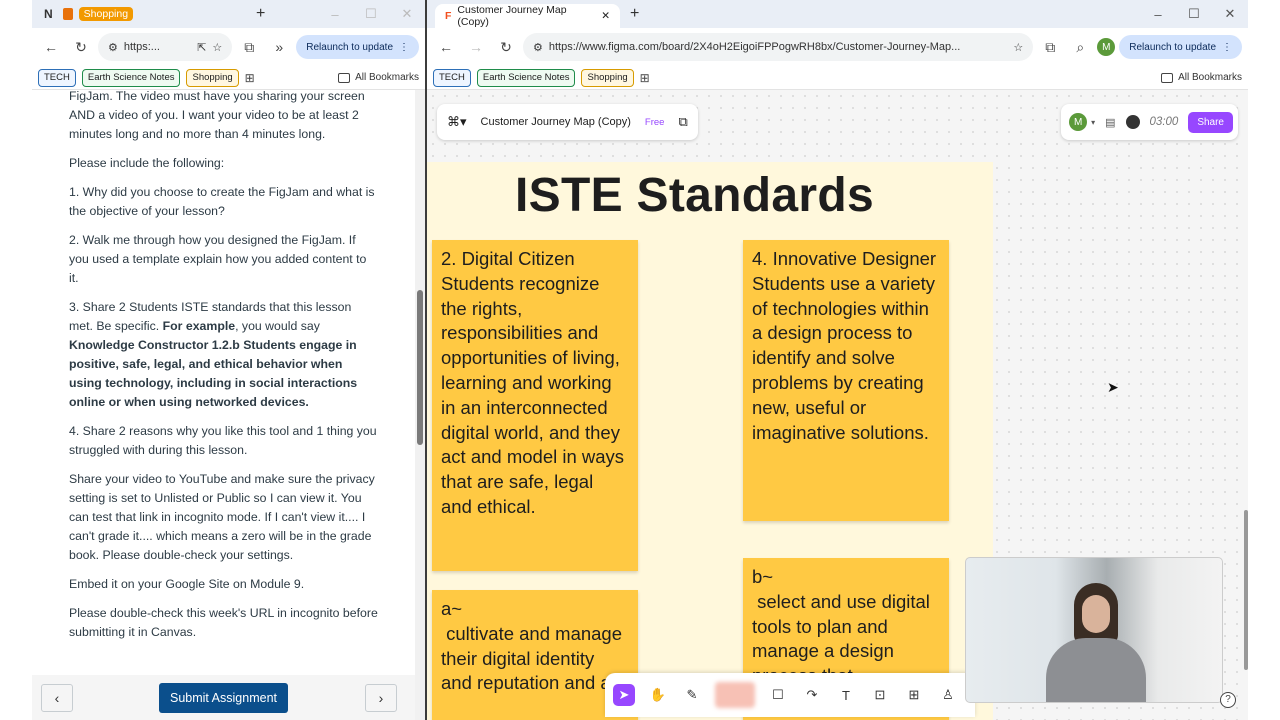 This screenshot has height=720, width=1280. I want to click on stamp-tool-icon: ♙, so click(948, 695).